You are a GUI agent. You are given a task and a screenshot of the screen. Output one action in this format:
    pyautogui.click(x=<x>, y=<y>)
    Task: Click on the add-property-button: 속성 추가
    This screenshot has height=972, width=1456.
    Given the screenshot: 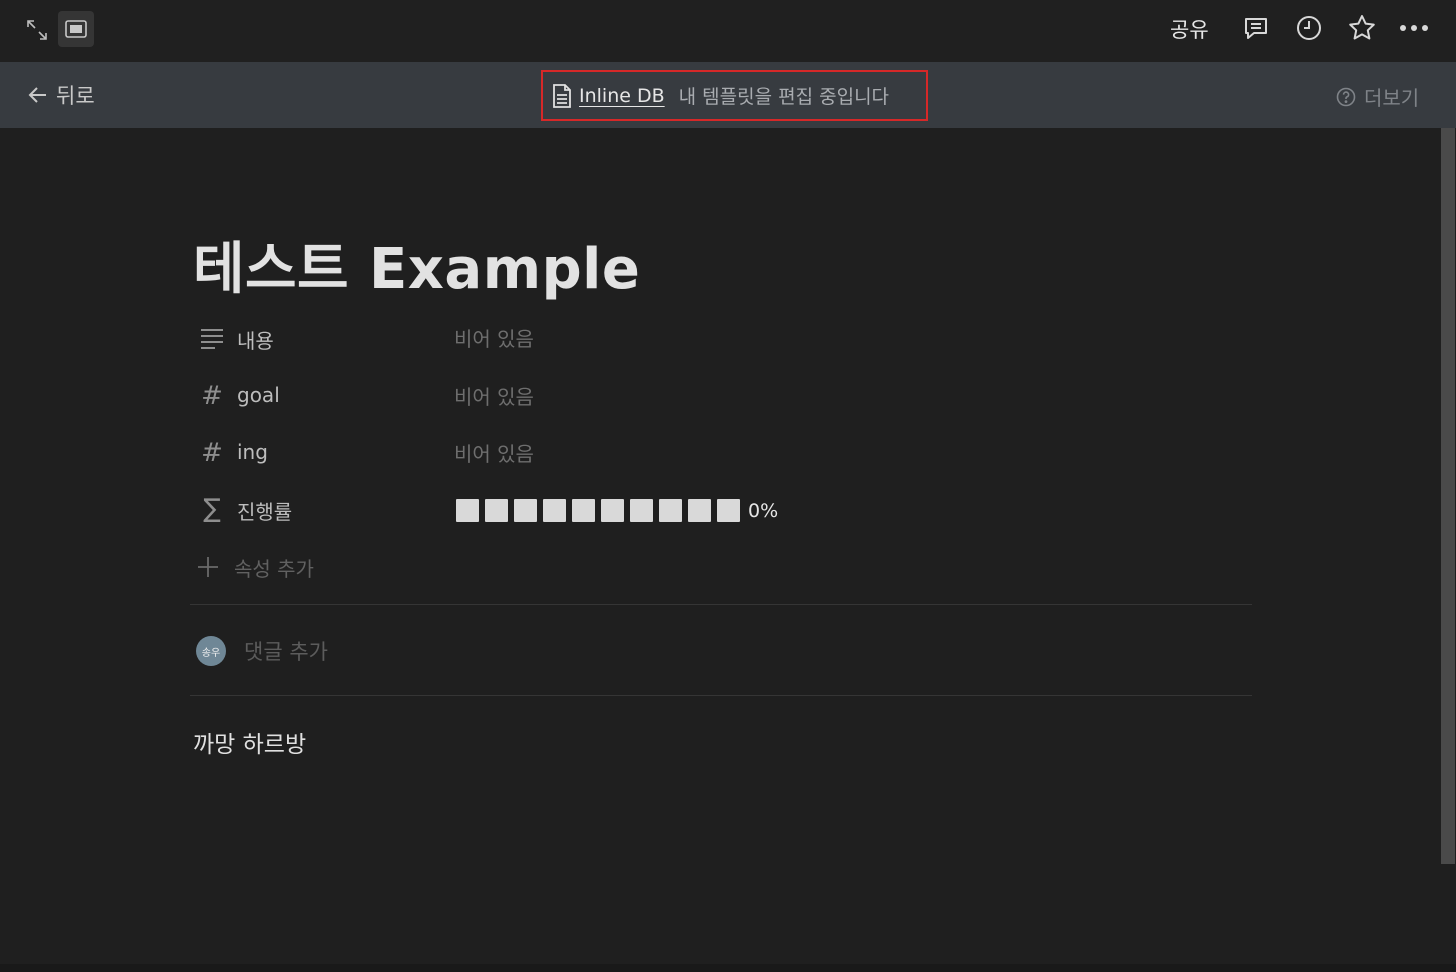 What is the action you would take?
    pyautogui.click(x=255, y=567)
    